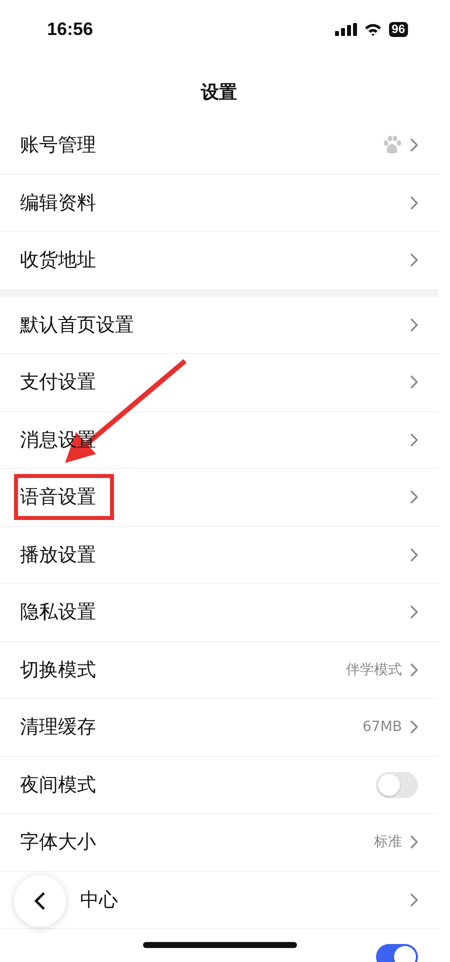 This screenshot has height=962, width=450. Describe the element at coordinates (373, 29) in the screenshot. I see `wifi-icon` at that location.